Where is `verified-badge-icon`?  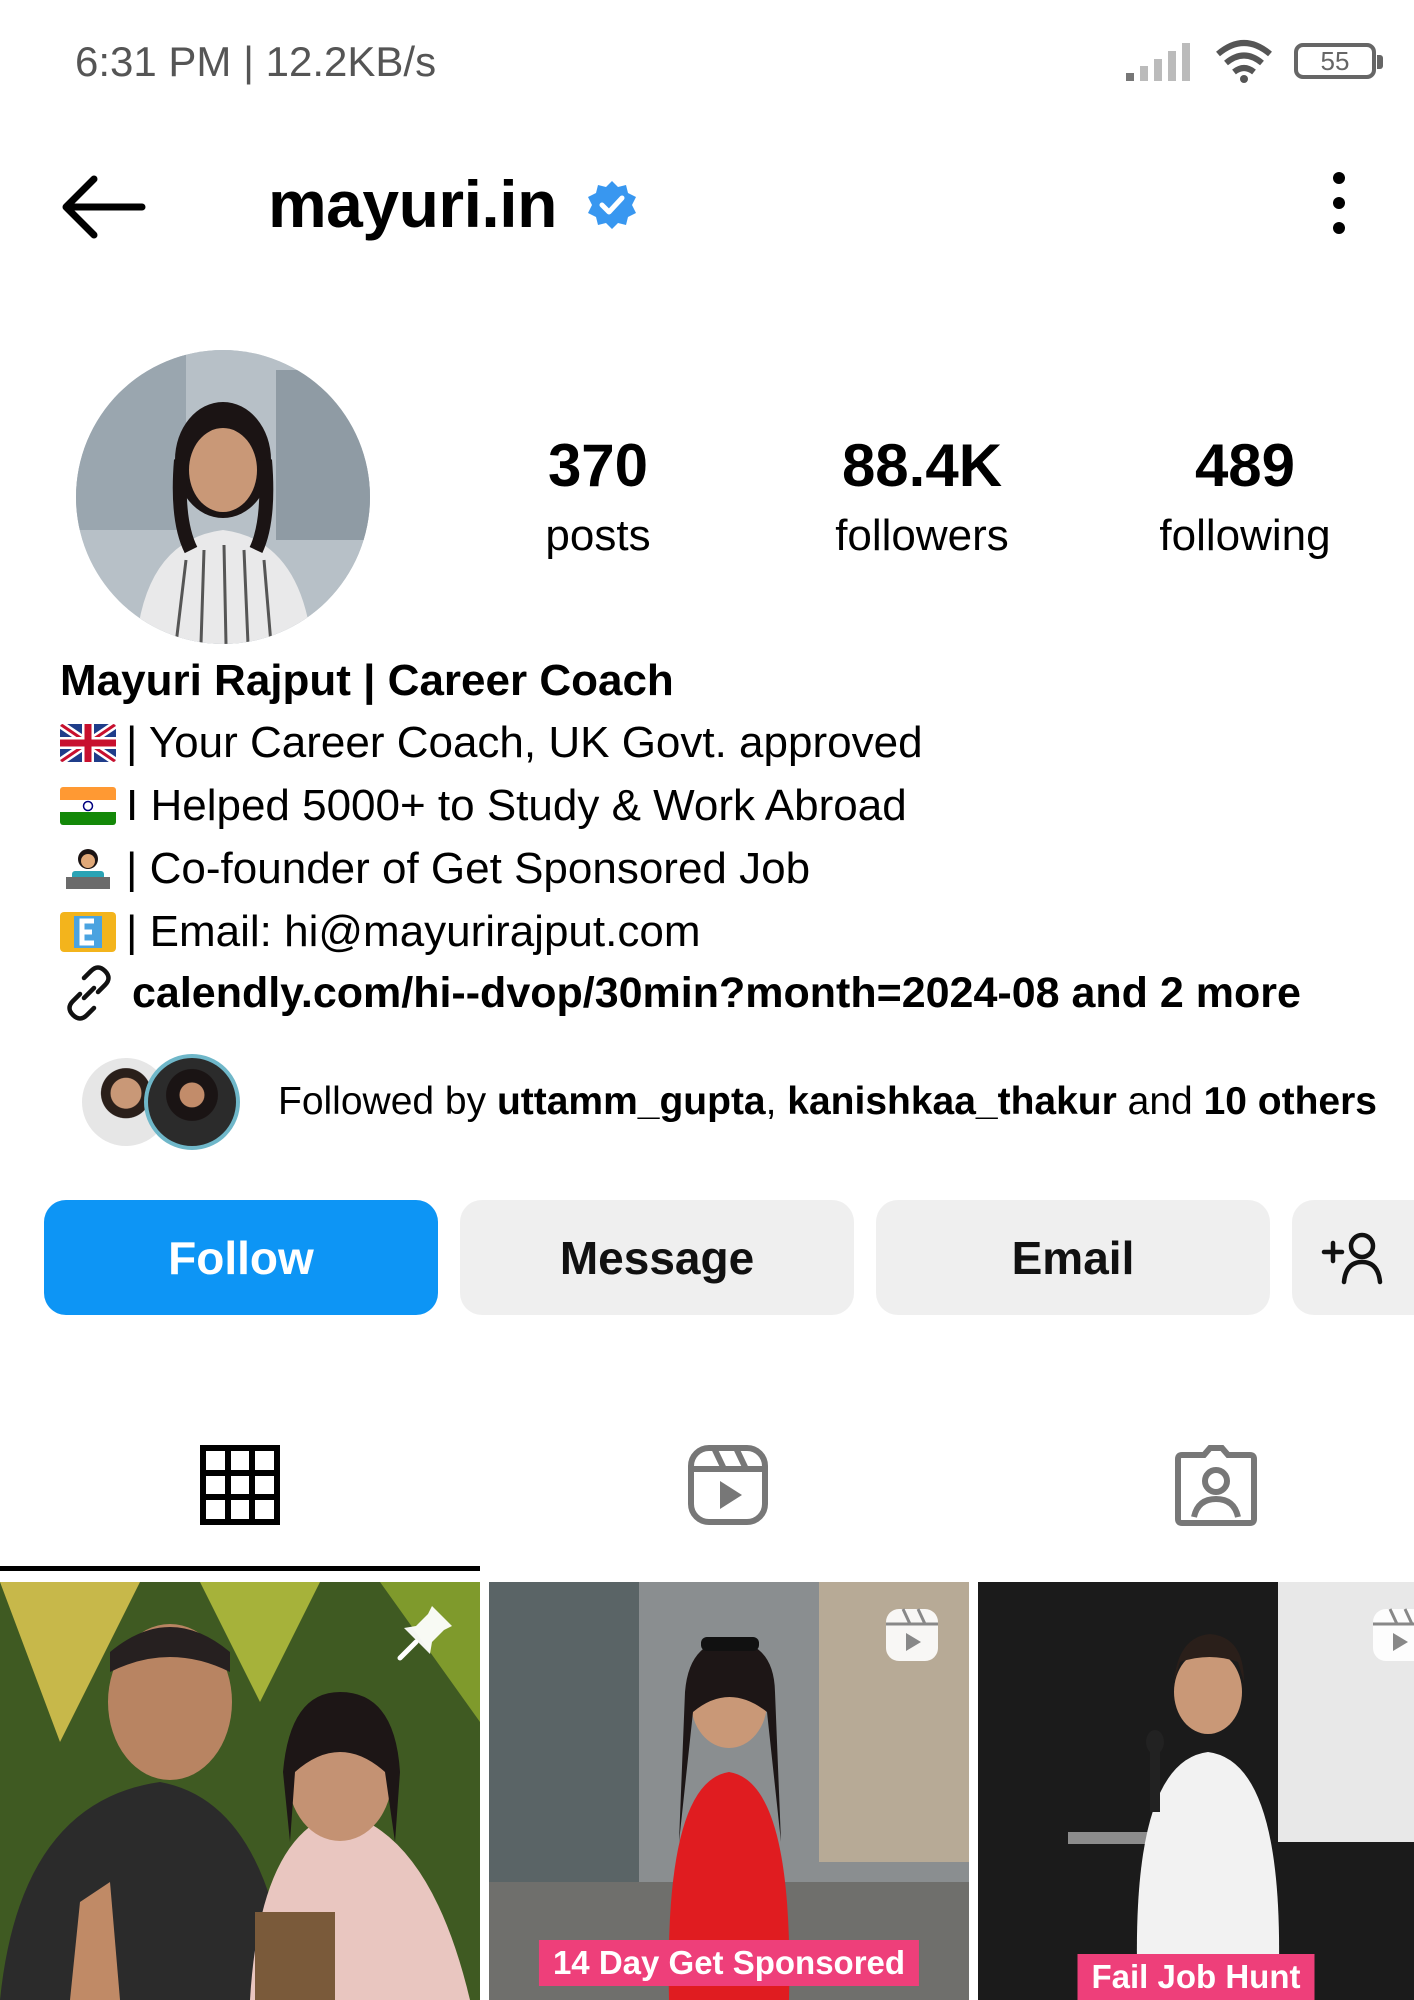
verified-badge-icon is located at coordinates (612, 205).